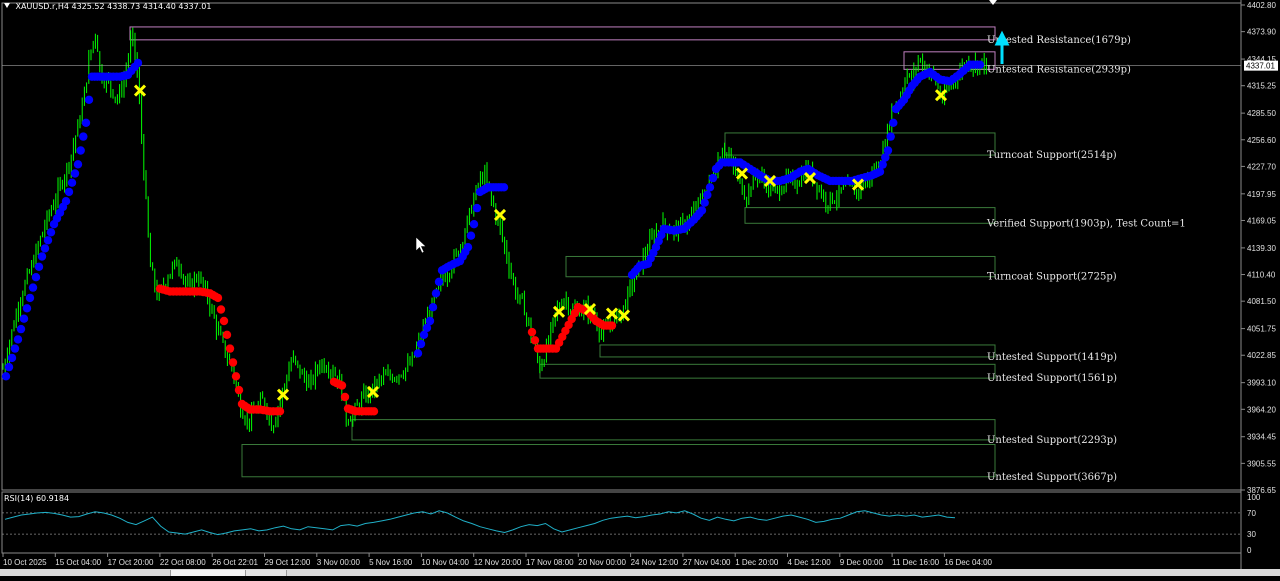 The width and height of the screenshot is (1280, 581). What do you see at coordinates (1261, 113) in the screenshot?
I see `price-tick-label: 4285.50` at bounding box center [1261, 113].